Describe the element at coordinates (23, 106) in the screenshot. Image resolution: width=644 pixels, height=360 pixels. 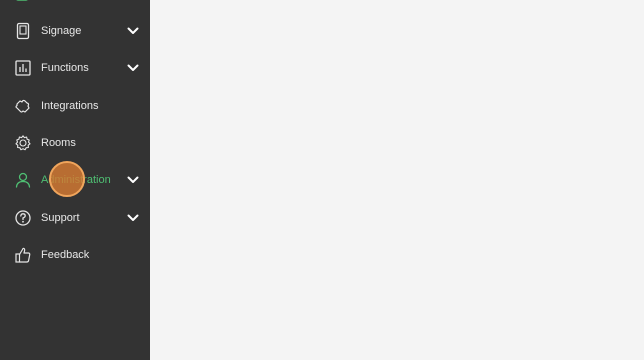
I see `puzzle-icon` at that location.